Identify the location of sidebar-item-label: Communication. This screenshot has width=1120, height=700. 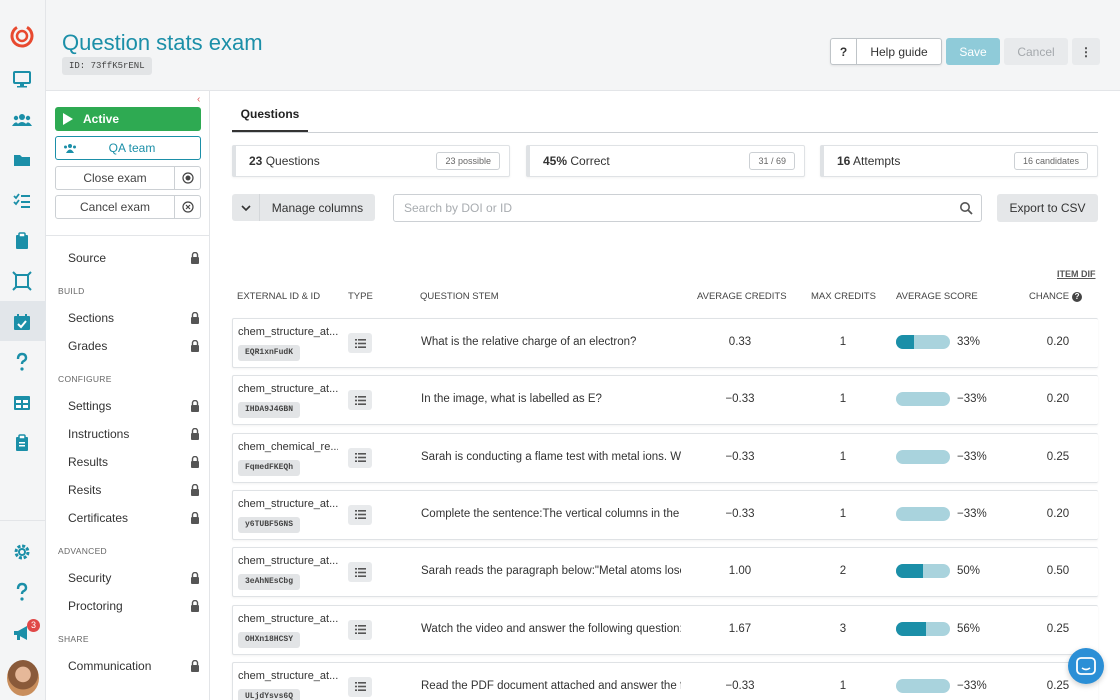
(110, 666).